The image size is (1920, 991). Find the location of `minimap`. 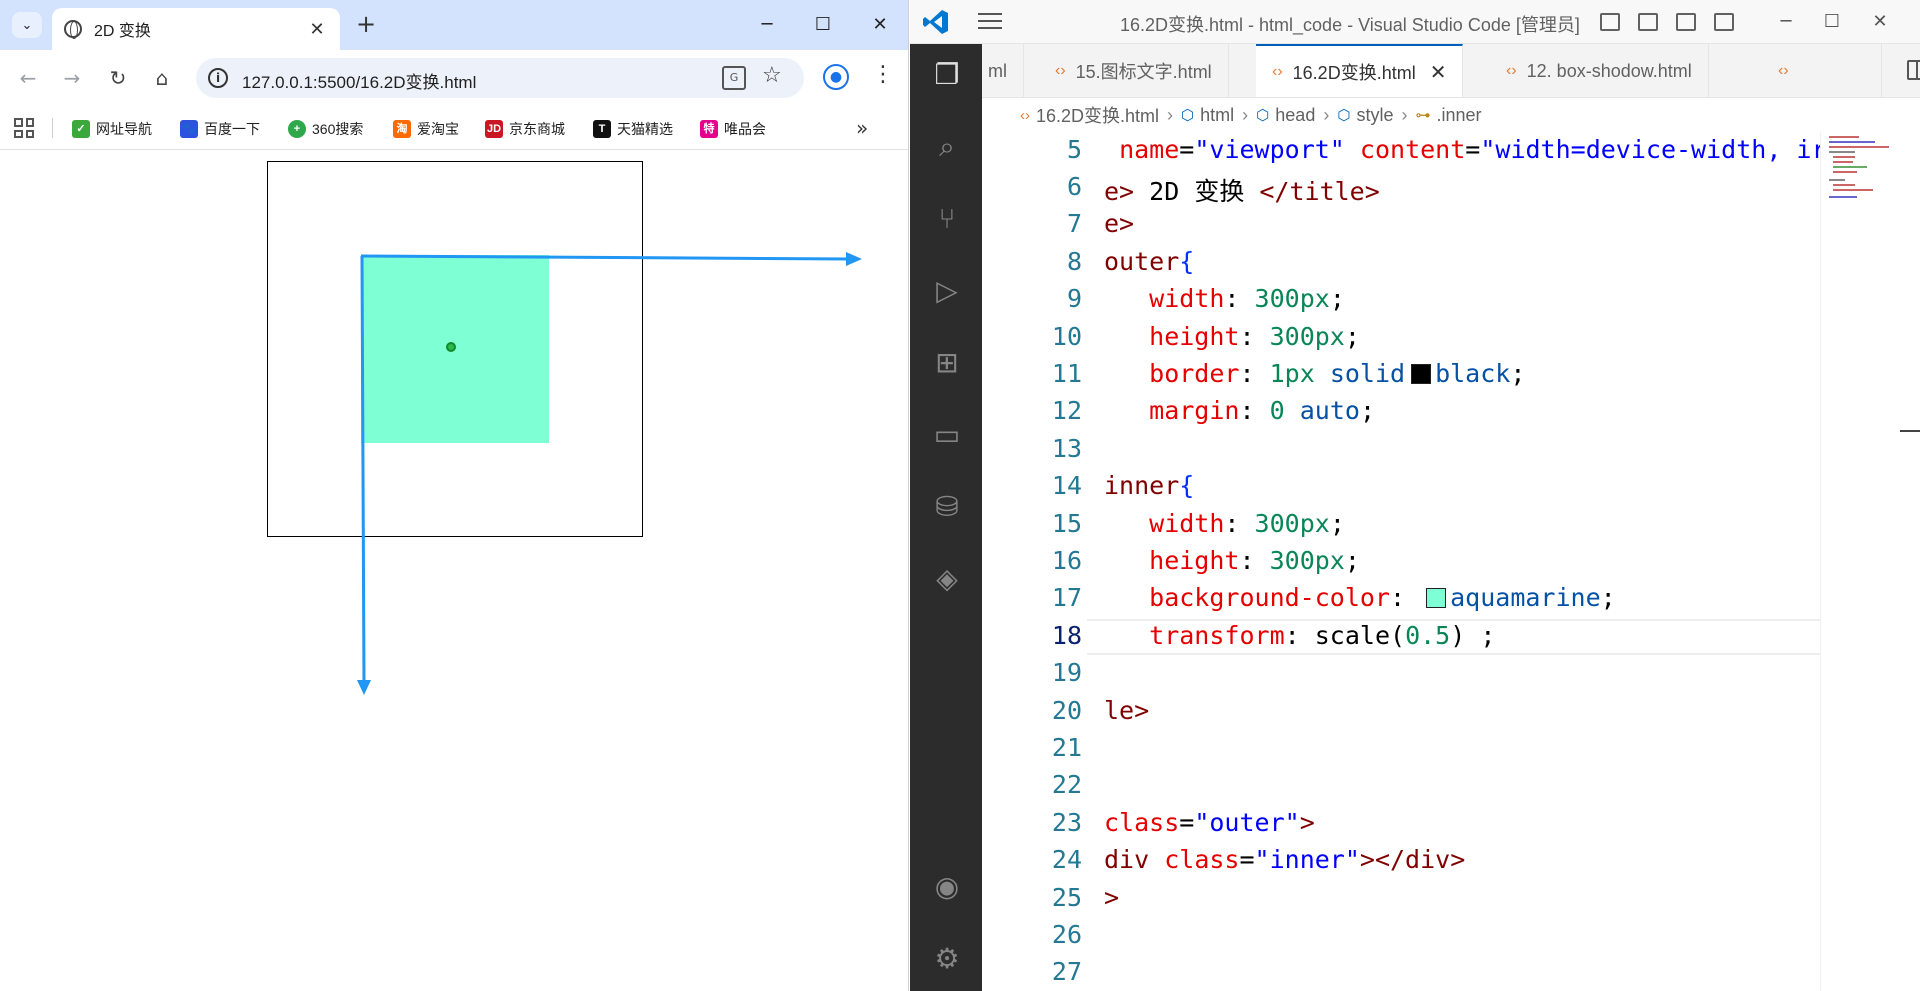

minimap is located at coordinates (1870, 561).